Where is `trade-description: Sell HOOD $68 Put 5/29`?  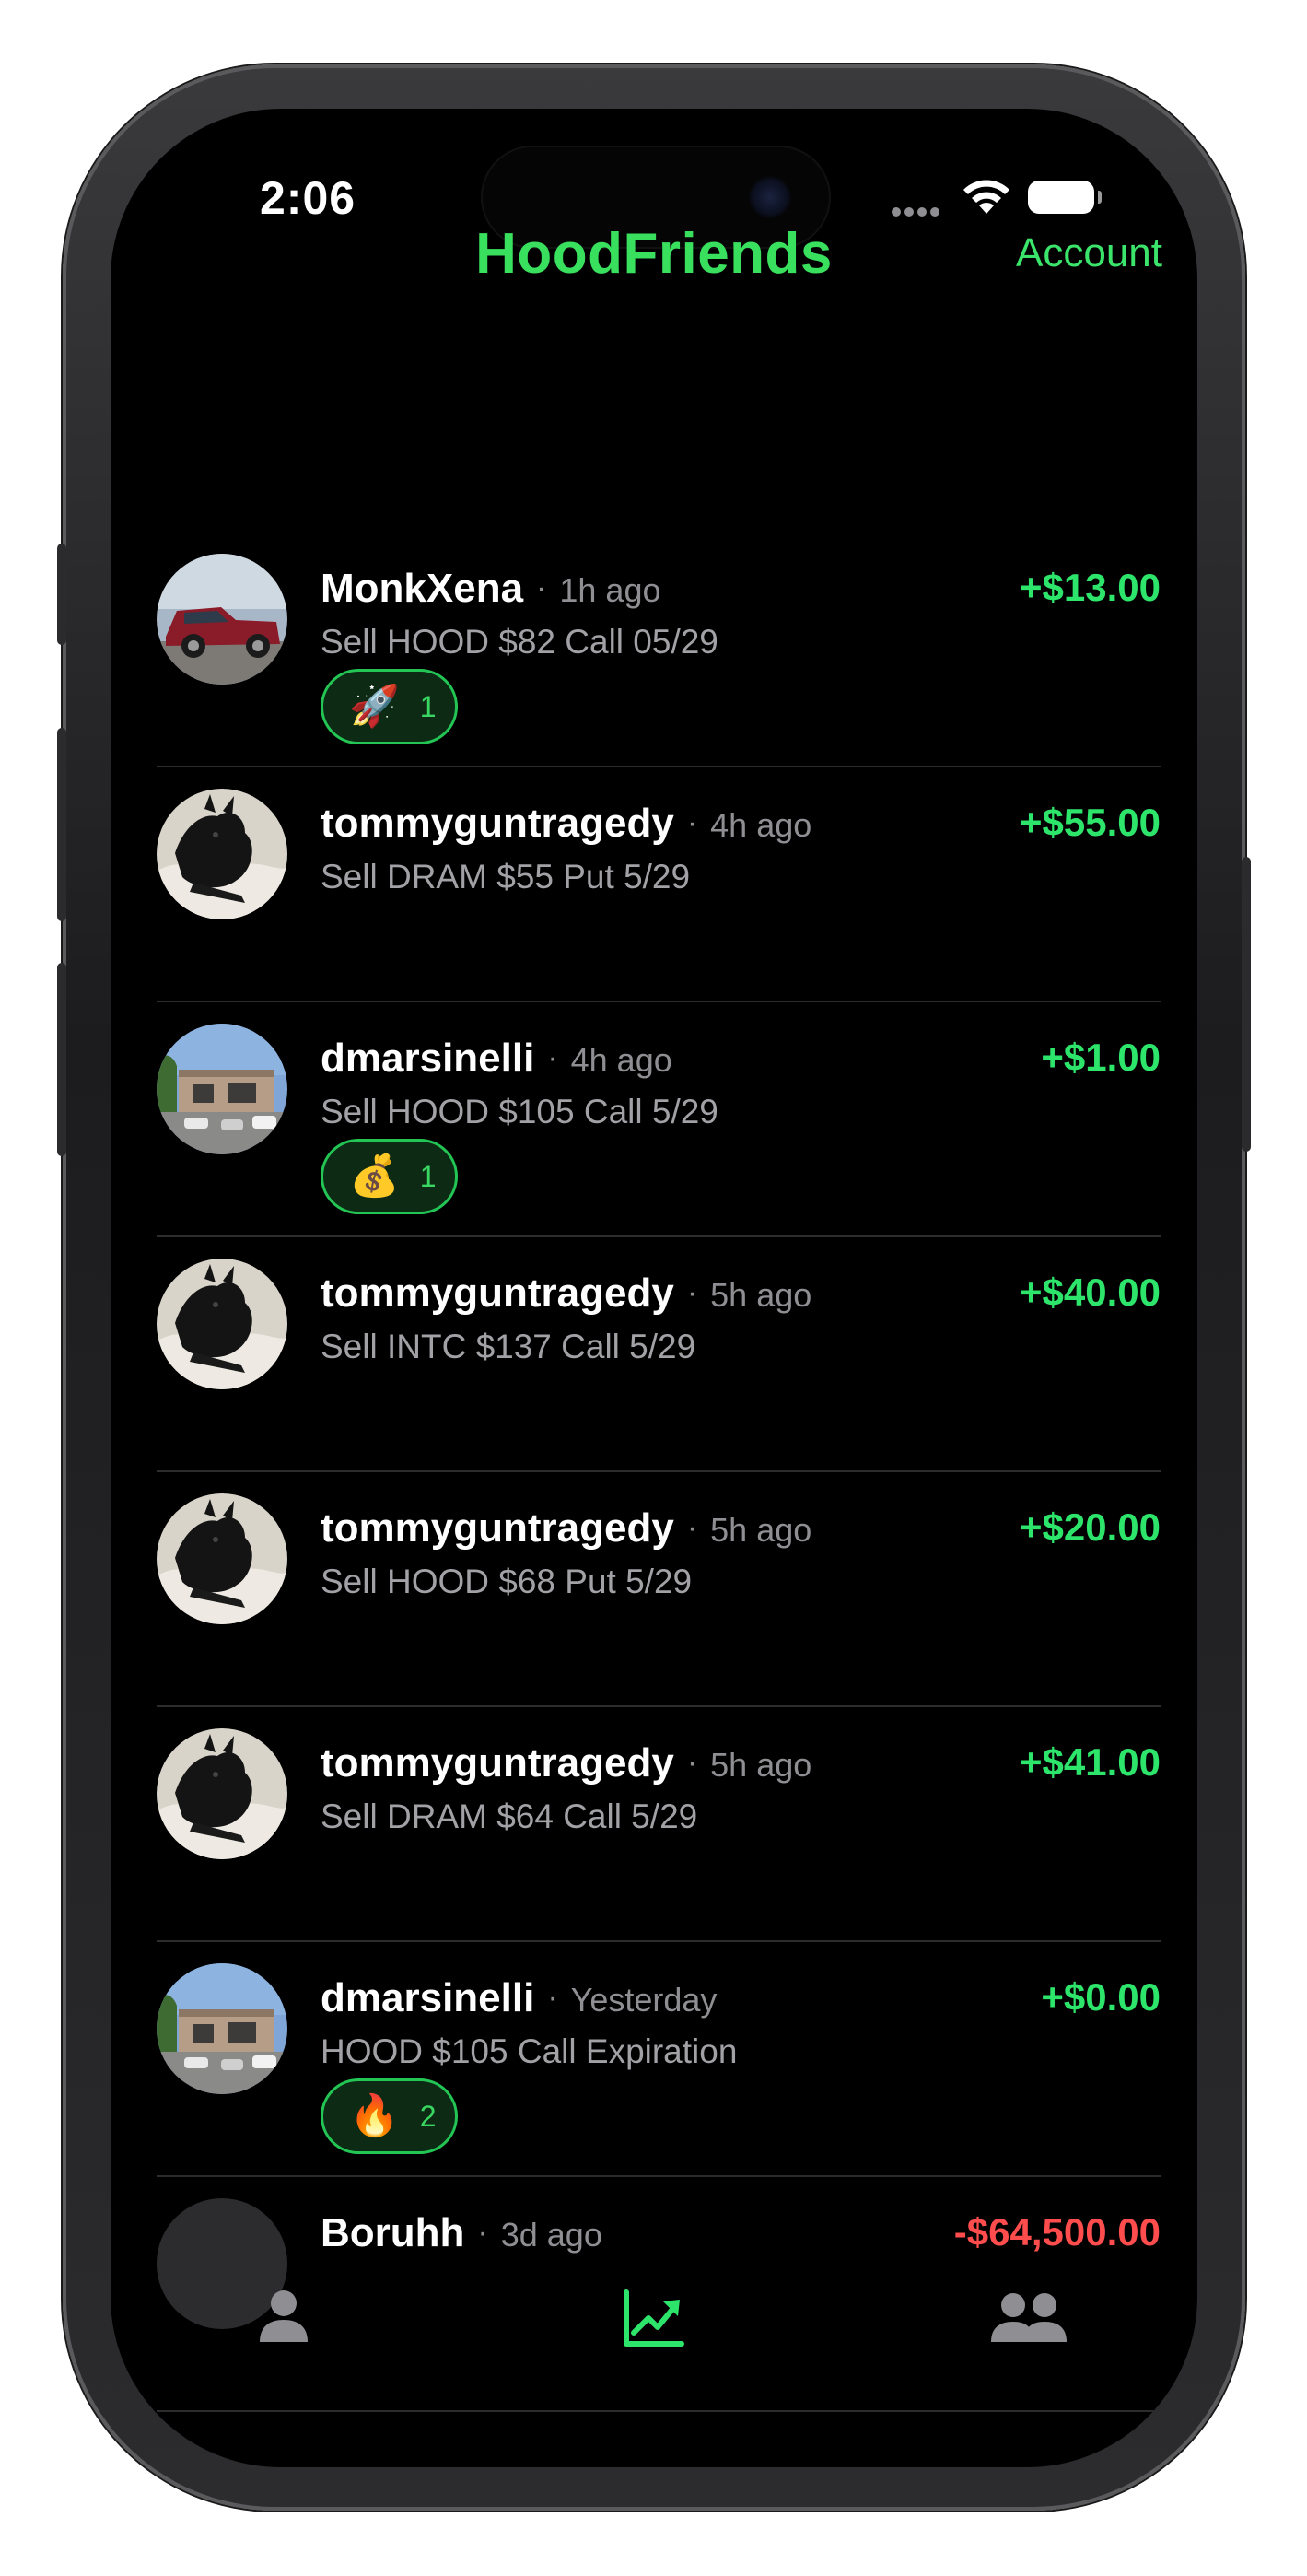 trade-description: Sell HOOD $68 Put 5/29 is located at coordinates (507, 1581).